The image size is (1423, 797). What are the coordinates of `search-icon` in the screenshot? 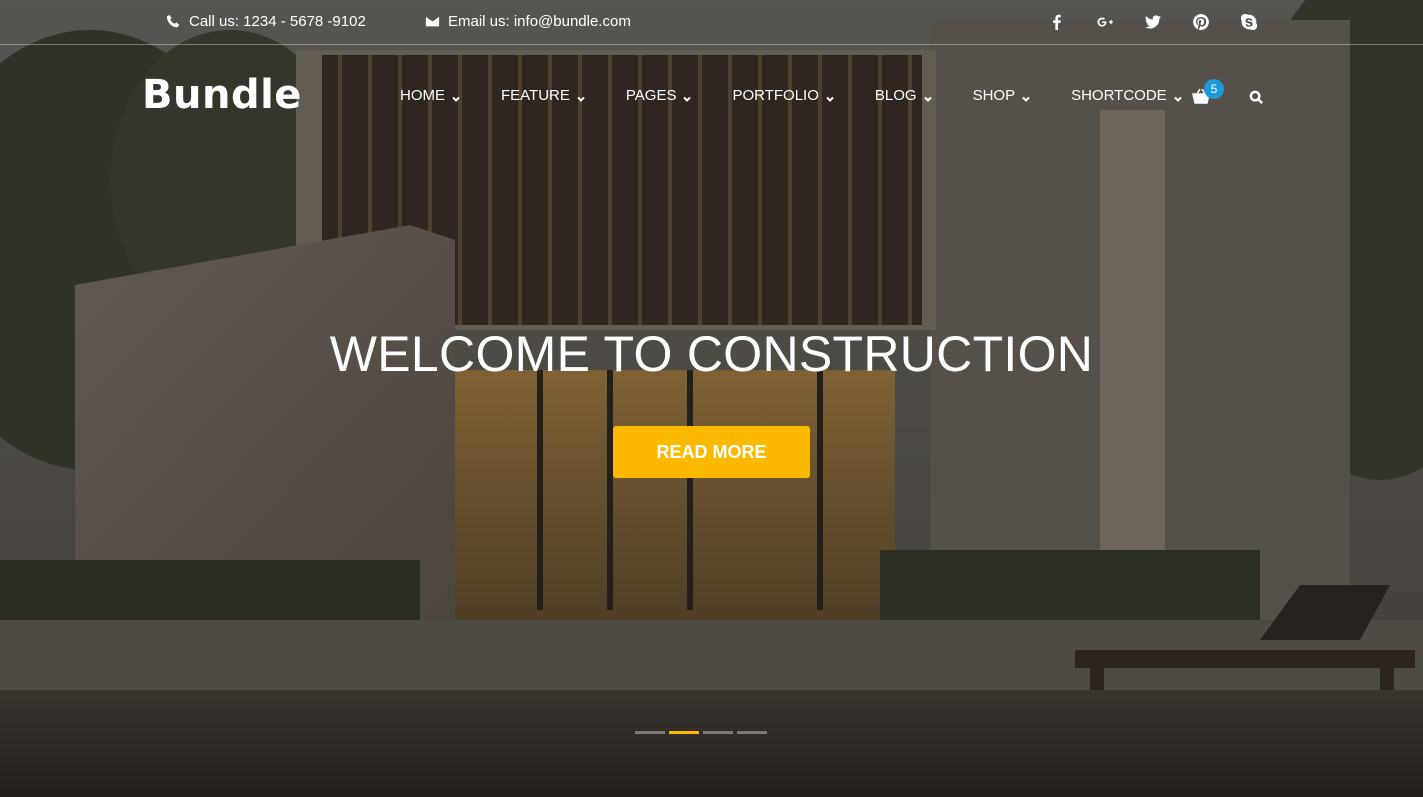 It's located at (1256, 97).